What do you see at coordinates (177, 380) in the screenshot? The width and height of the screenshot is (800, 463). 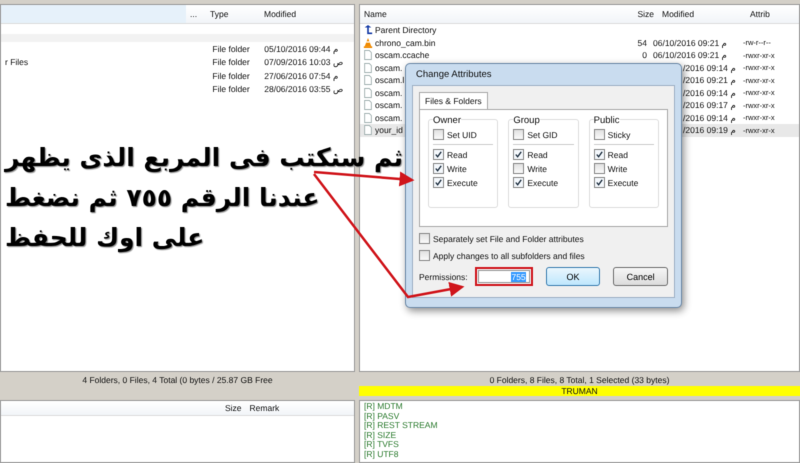 I see `status-text: 4 Folders, 0 Files, 4 Total (0 bytes / 25.87 GB Free` at bounding box center [177, 380].